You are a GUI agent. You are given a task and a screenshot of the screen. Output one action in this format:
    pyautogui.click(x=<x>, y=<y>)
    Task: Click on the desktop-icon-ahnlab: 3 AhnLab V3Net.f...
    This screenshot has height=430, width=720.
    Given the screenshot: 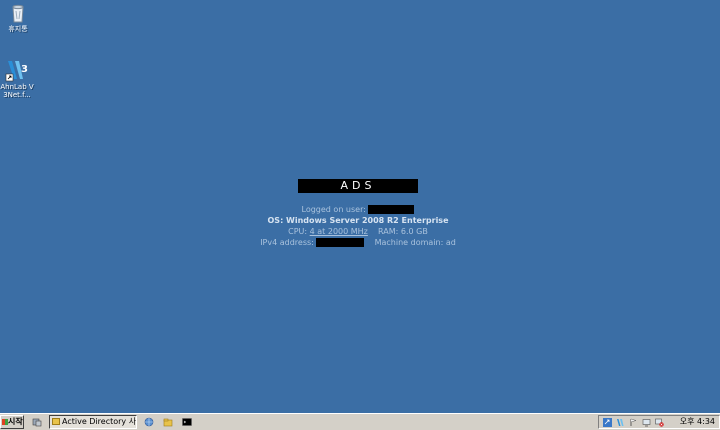 What is the action you would take?
    pyautogui.click(x=17, y=78)
    